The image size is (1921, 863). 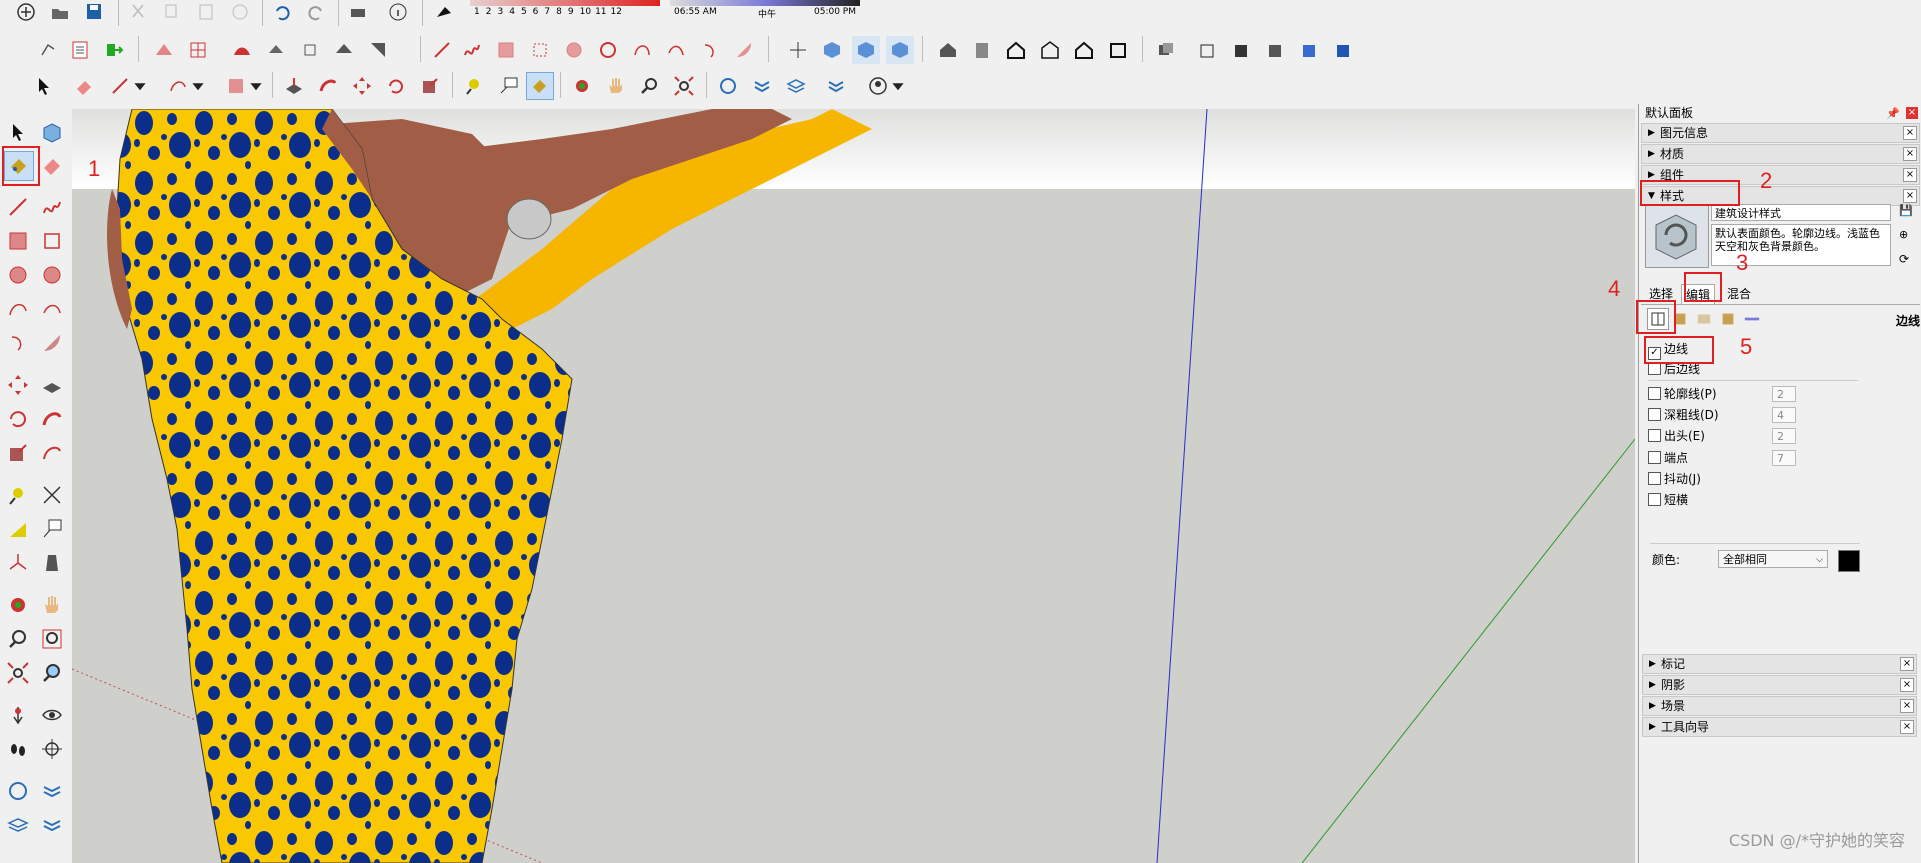 I want to click on add-detail-icon, so click(x=344, y=50).